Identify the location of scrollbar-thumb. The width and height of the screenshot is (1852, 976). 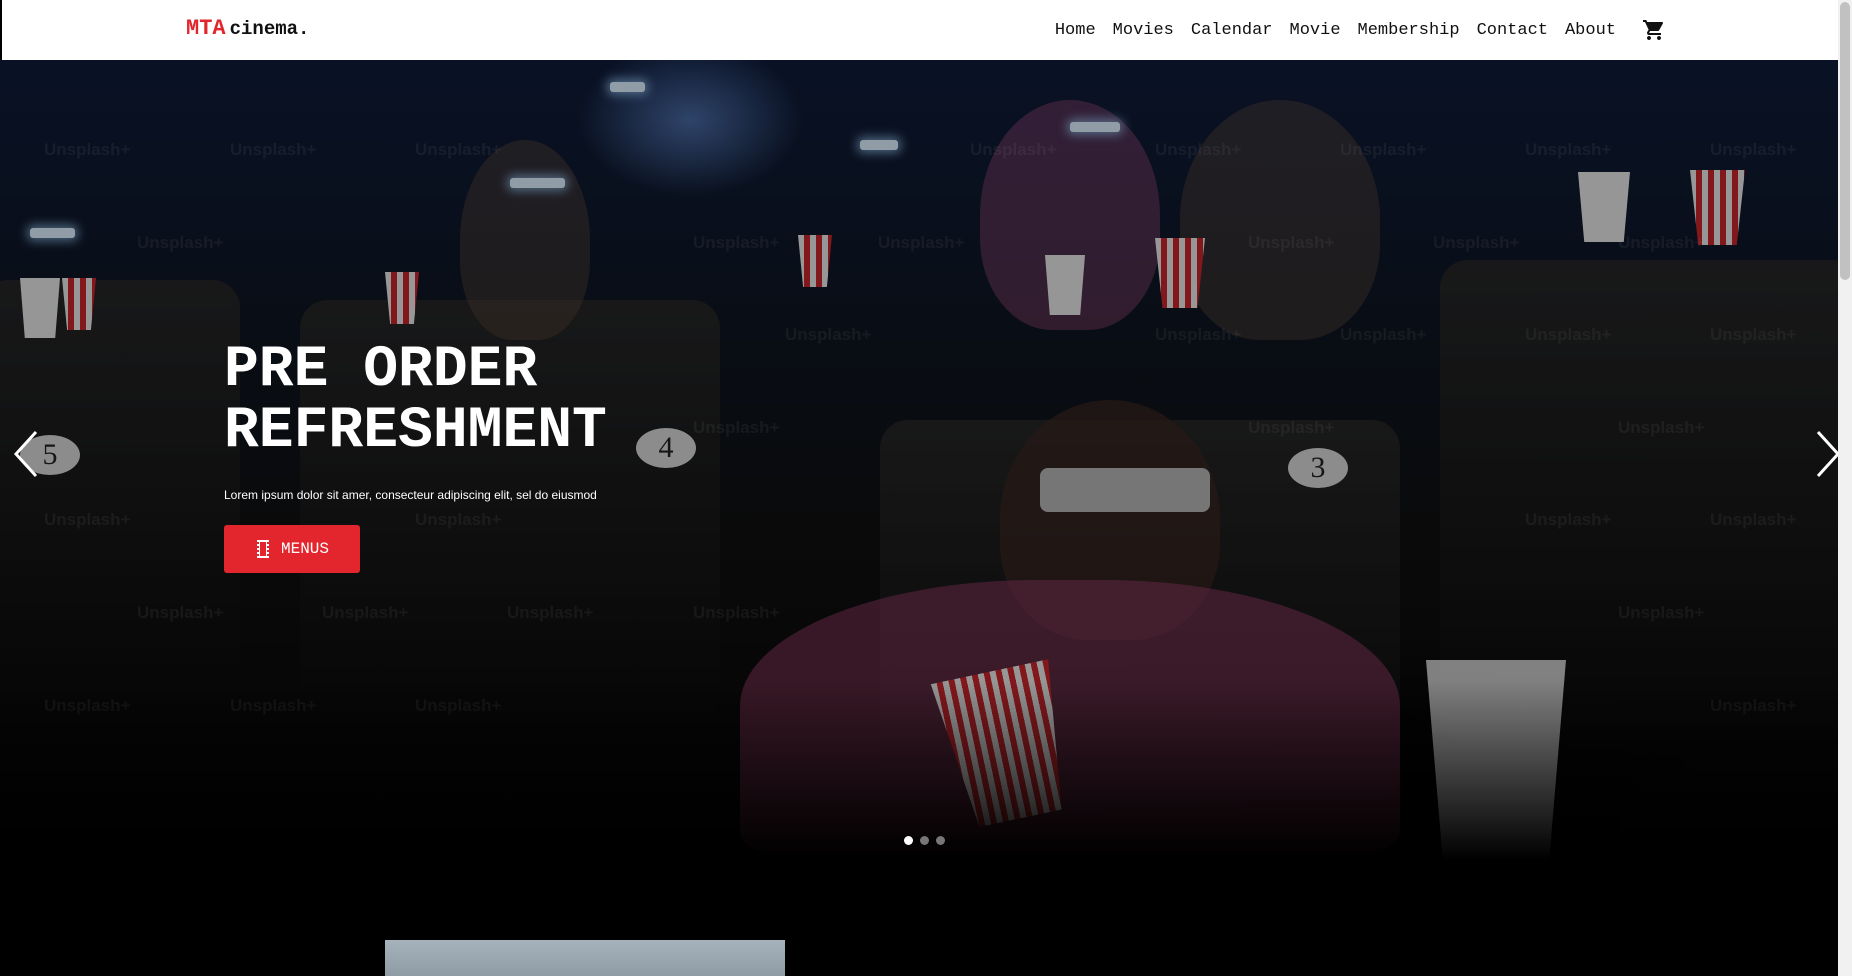
(1845, 141).